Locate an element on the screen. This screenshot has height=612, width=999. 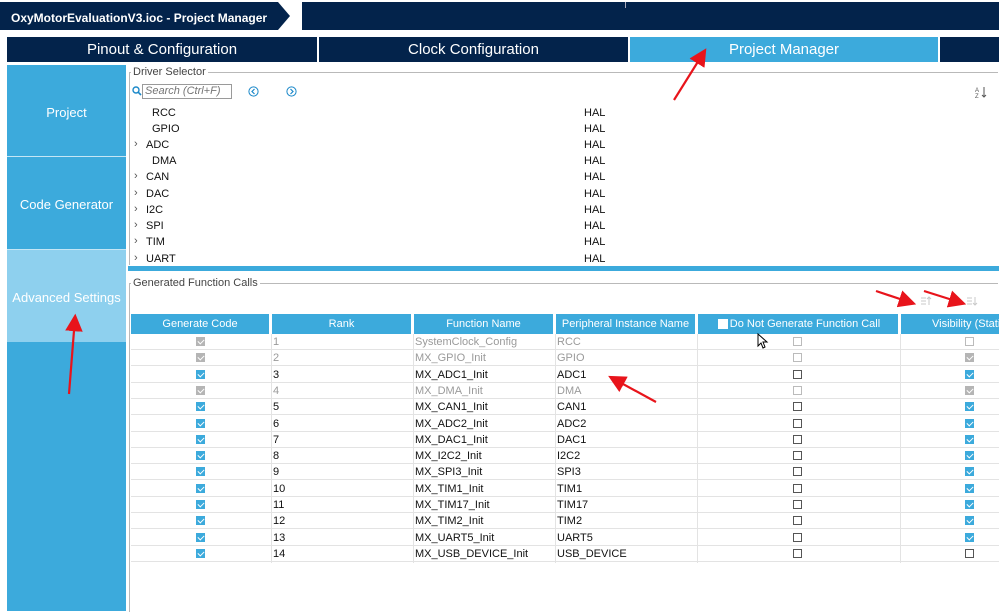
arrow-to-move-up is located at coordinates (896, 298).